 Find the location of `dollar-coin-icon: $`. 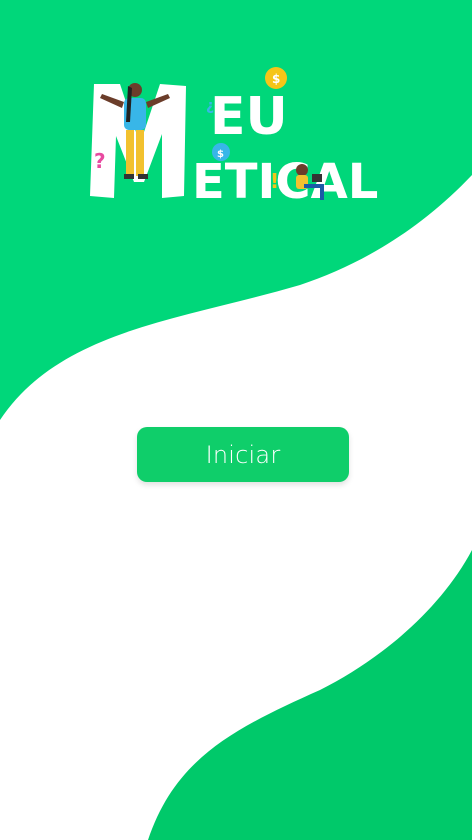

dollar-coin-icon: $ is located at coordinates (276, 78).